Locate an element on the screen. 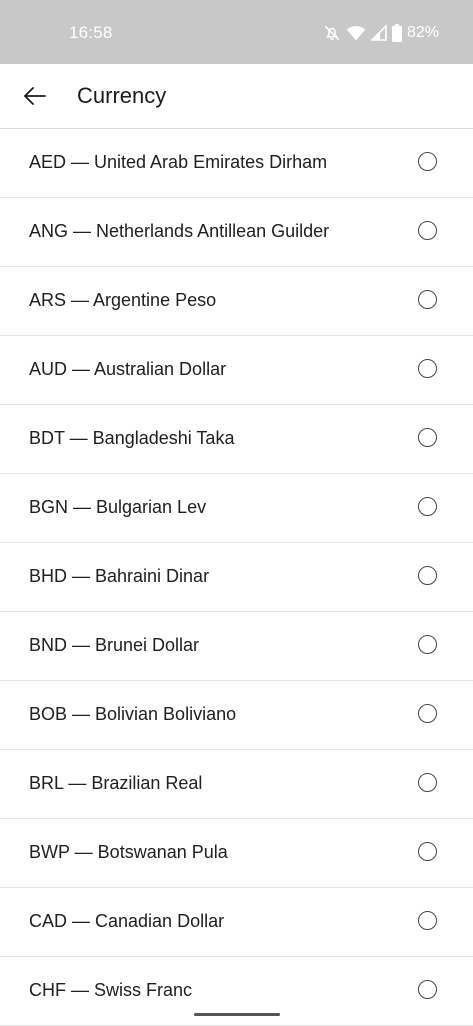  currency-label: BHD — Bahraini Dinar is located at coordinates (119, 576).